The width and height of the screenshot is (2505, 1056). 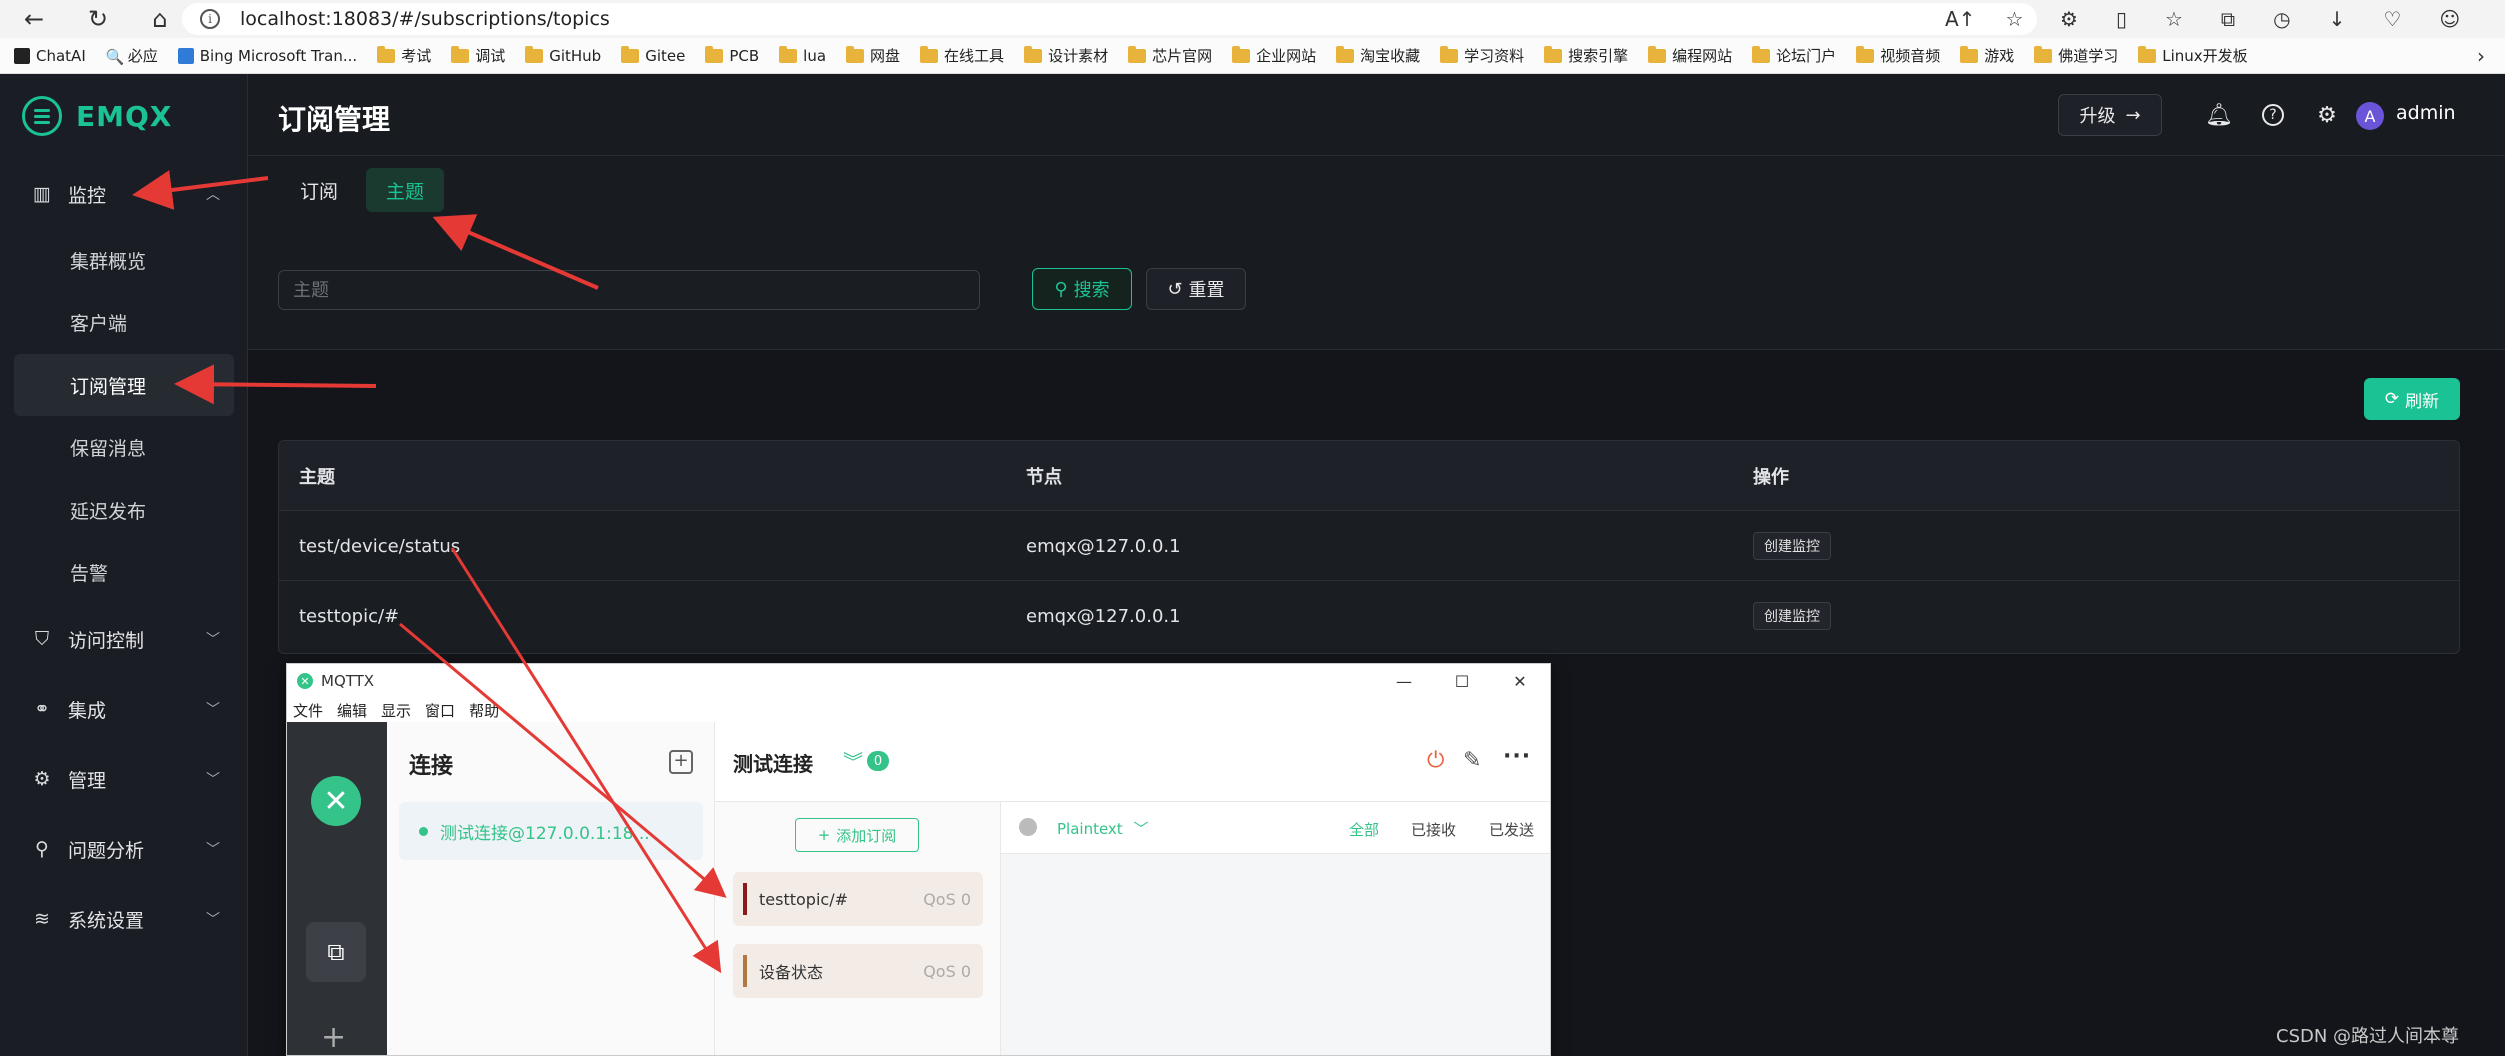 What do you see at coordinates (1274, 55) in the screenshot?
I see `bookmark-folder: 企业网站` at bounding box center [1274, 55].